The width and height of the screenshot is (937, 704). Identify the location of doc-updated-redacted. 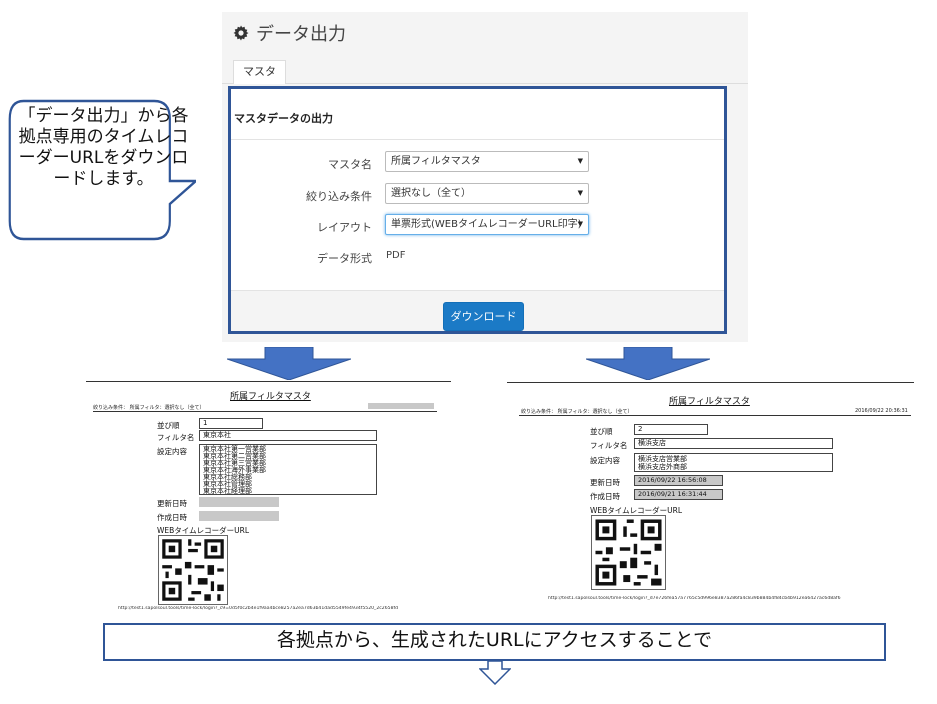
(239, 502).